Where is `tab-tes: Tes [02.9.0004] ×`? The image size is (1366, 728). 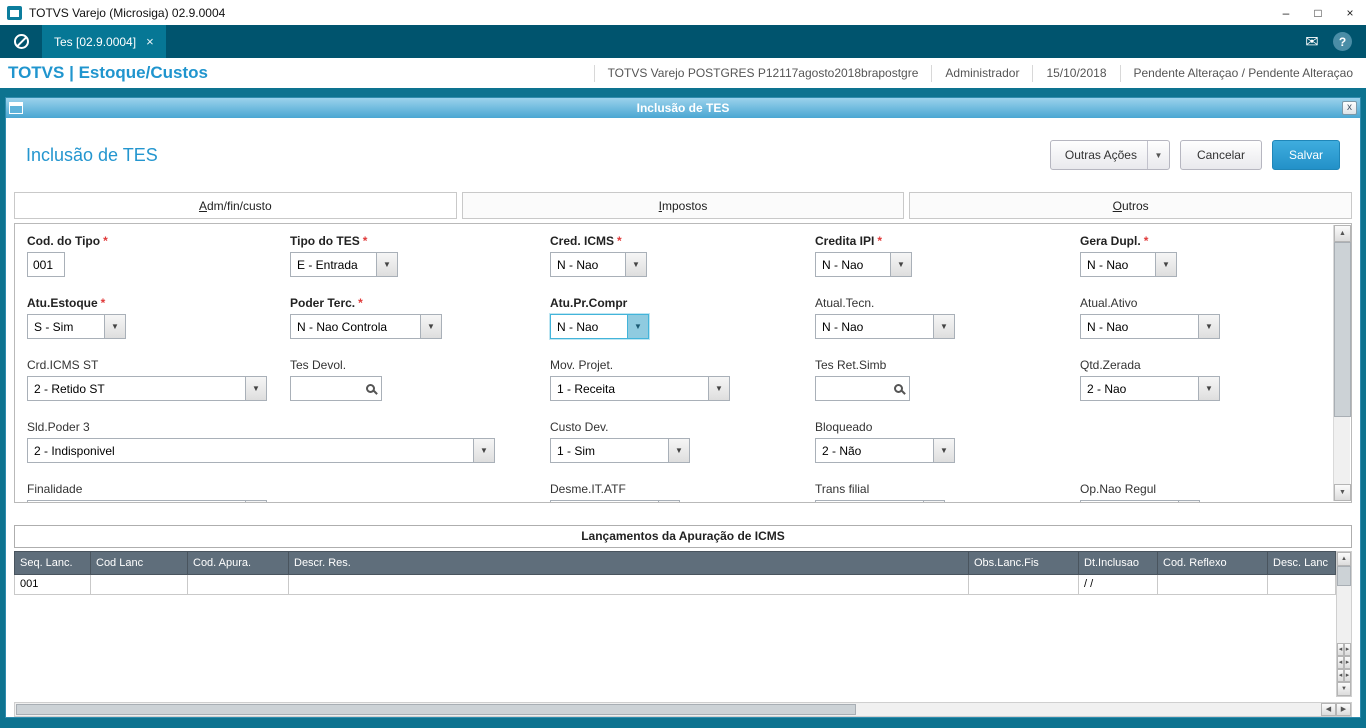 tab-tes: Tes [02.9.0004] × is located at coordinates (104, 41).